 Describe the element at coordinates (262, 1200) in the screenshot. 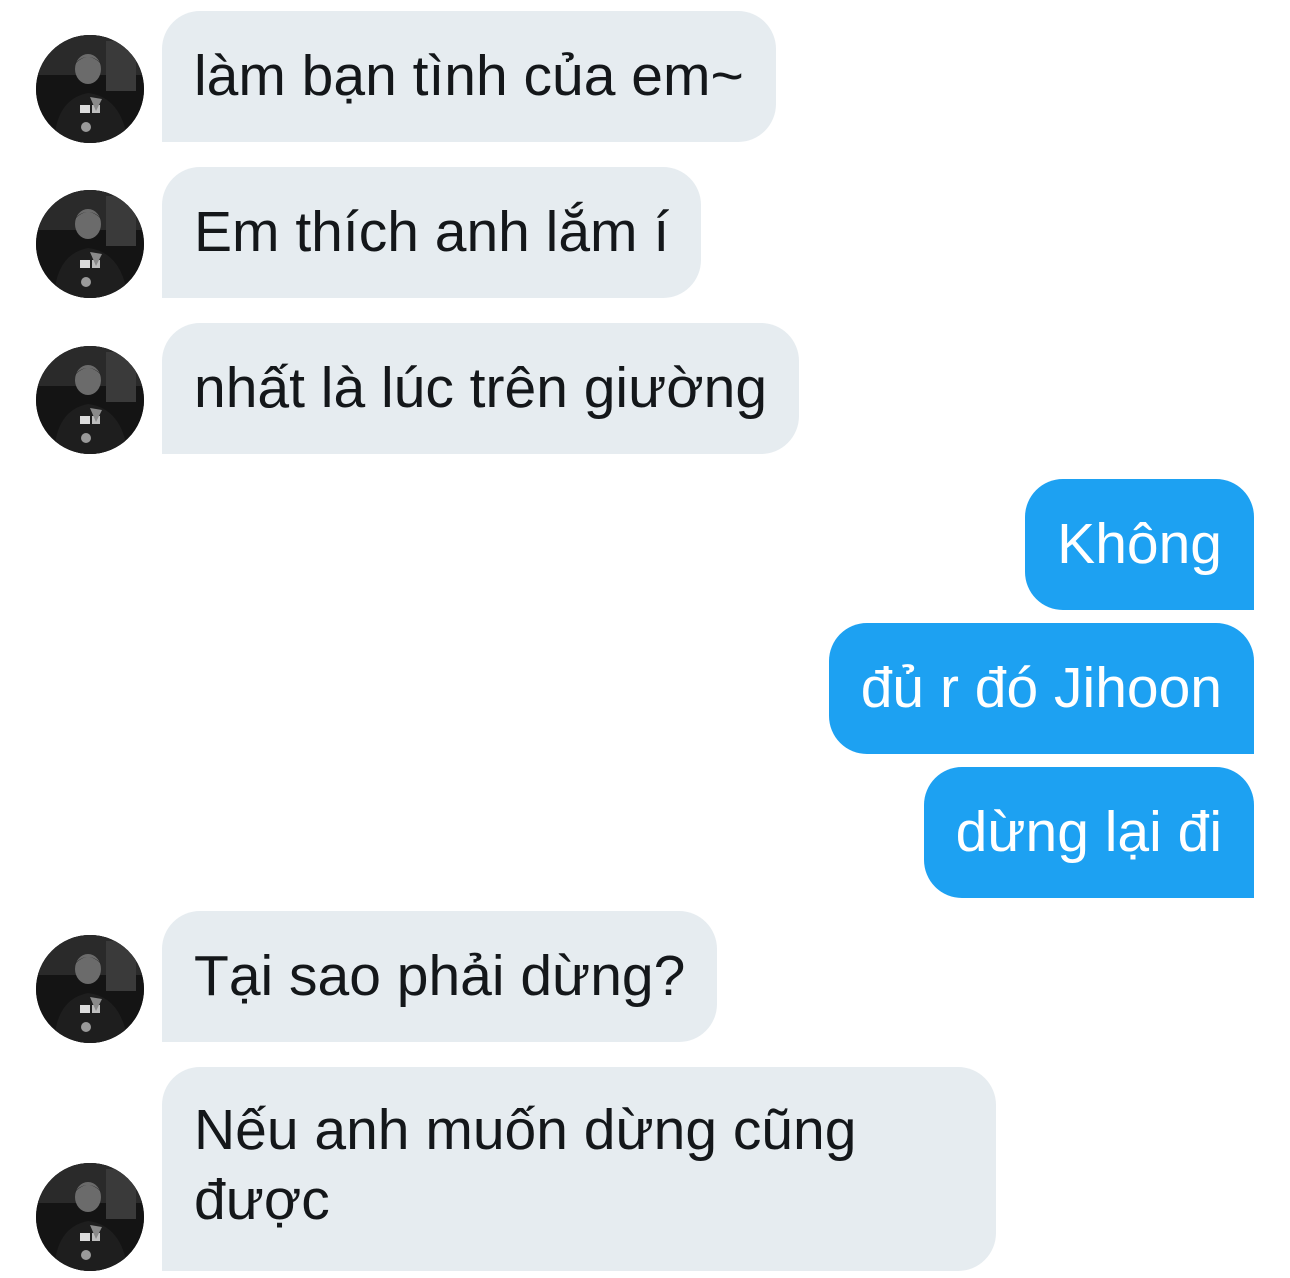

I see `message-text-line: được` at that location.